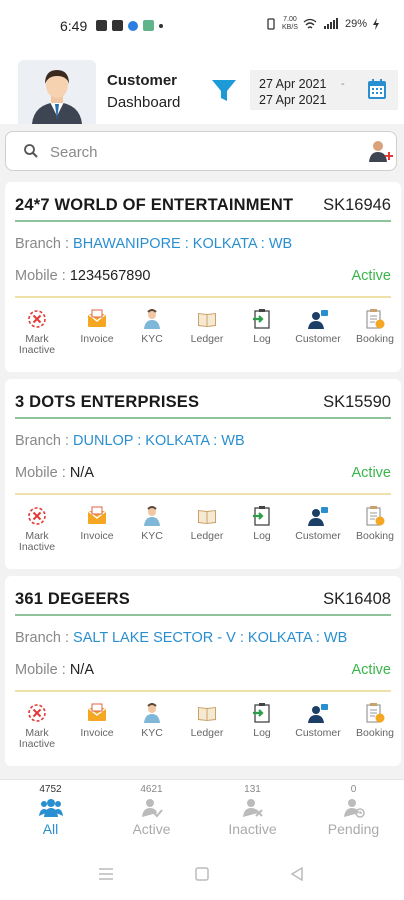 This screenshot has height=900, width=404. I want to click on network-speed: 7.00 KB/S, so click(290, 23).